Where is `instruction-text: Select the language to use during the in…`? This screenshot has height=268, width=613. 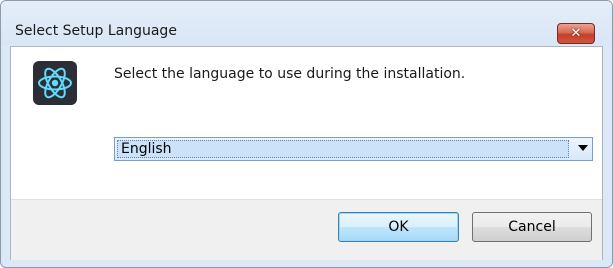
instruction-text: Select the language to use during the in… is located at coordinates (290, 74).